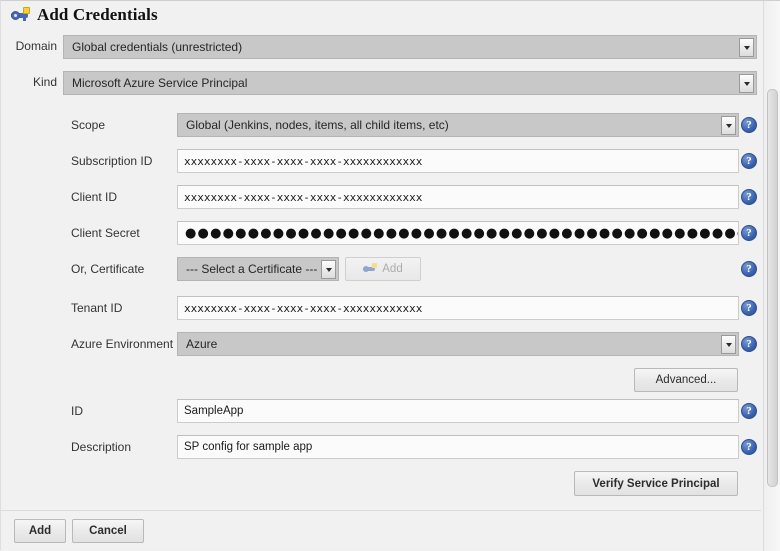  I want to click on help-icon-tenant-id: ?, so click(749, 308).